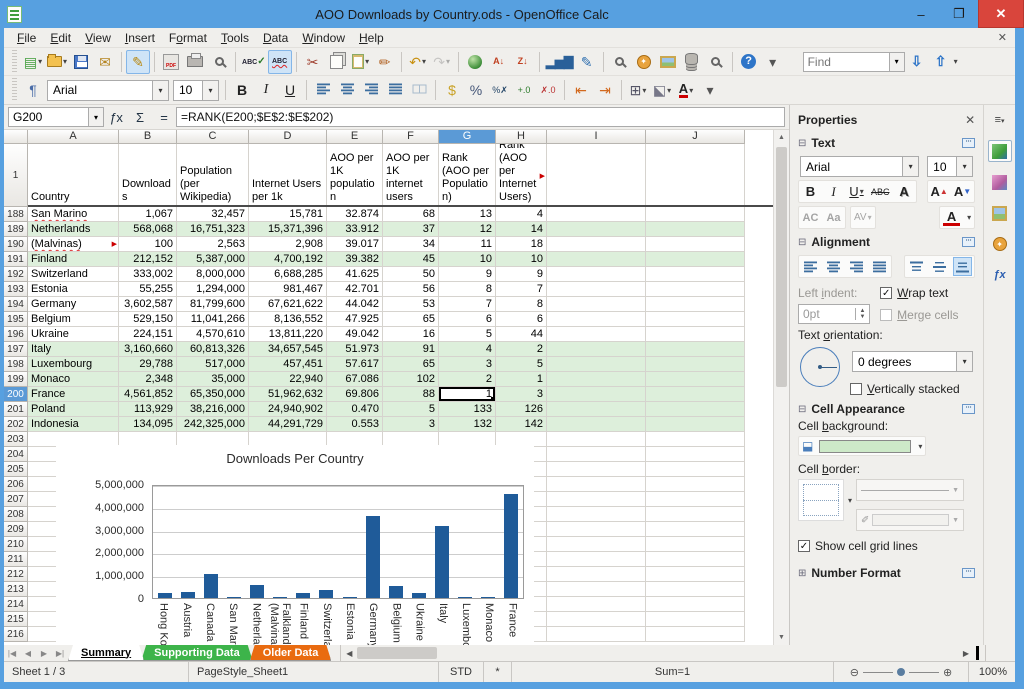 This screenshot has height=689, width=1024. I want to click on toolbar-grip, so click(14, 90).